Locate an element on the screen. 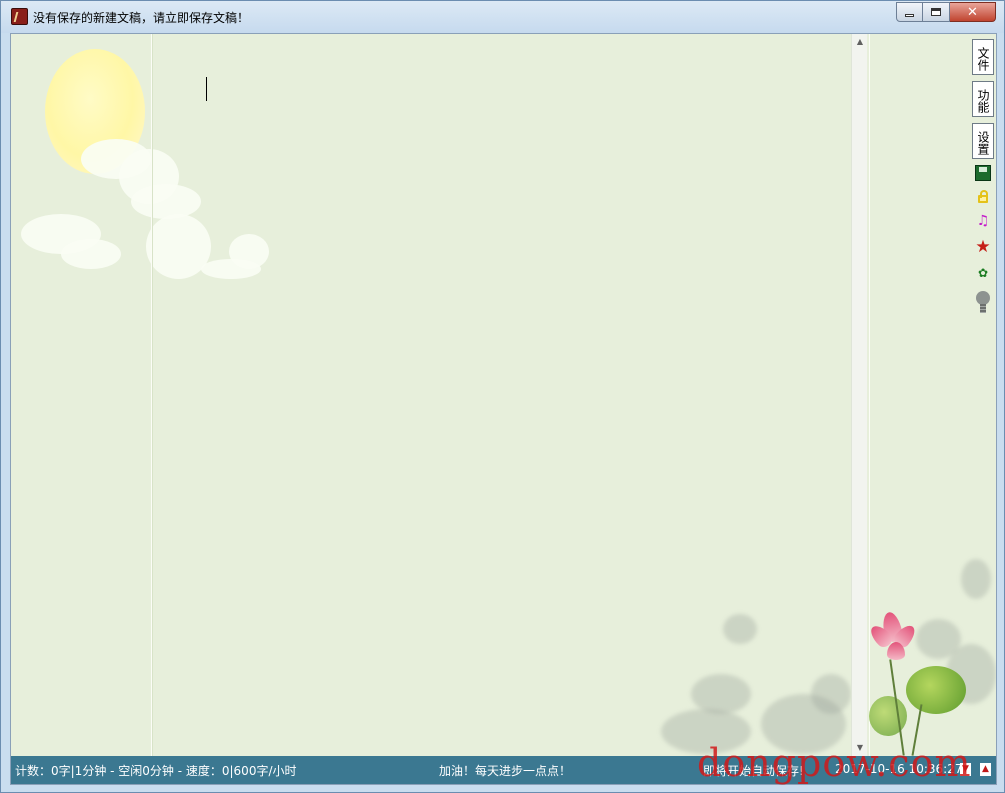  caption-buttons: ✕ is located at coordinates (946, 12).